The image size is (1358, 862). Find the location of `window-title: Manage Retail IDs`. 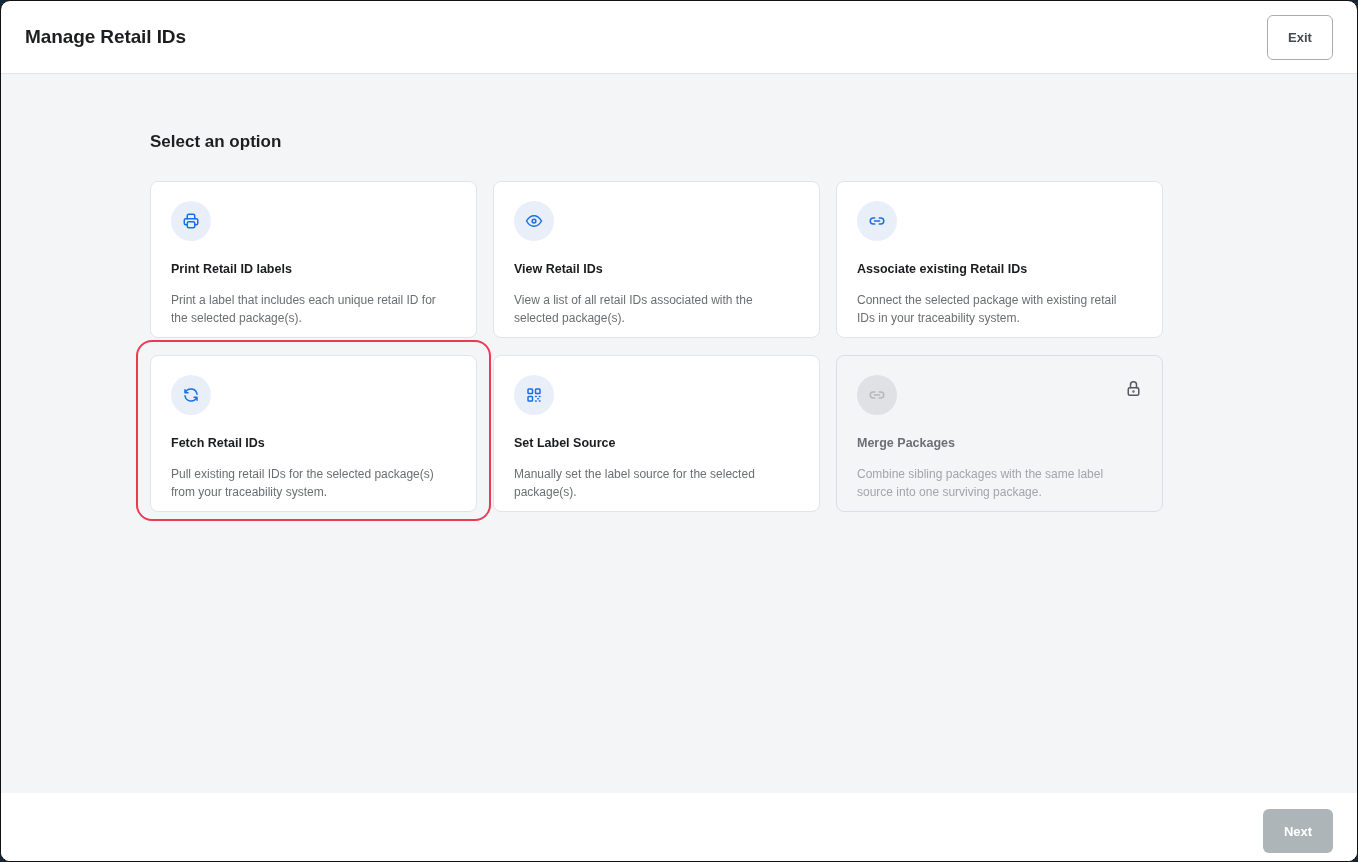

window-title: Manage Retail IDs is located at coordinates (105, 37).